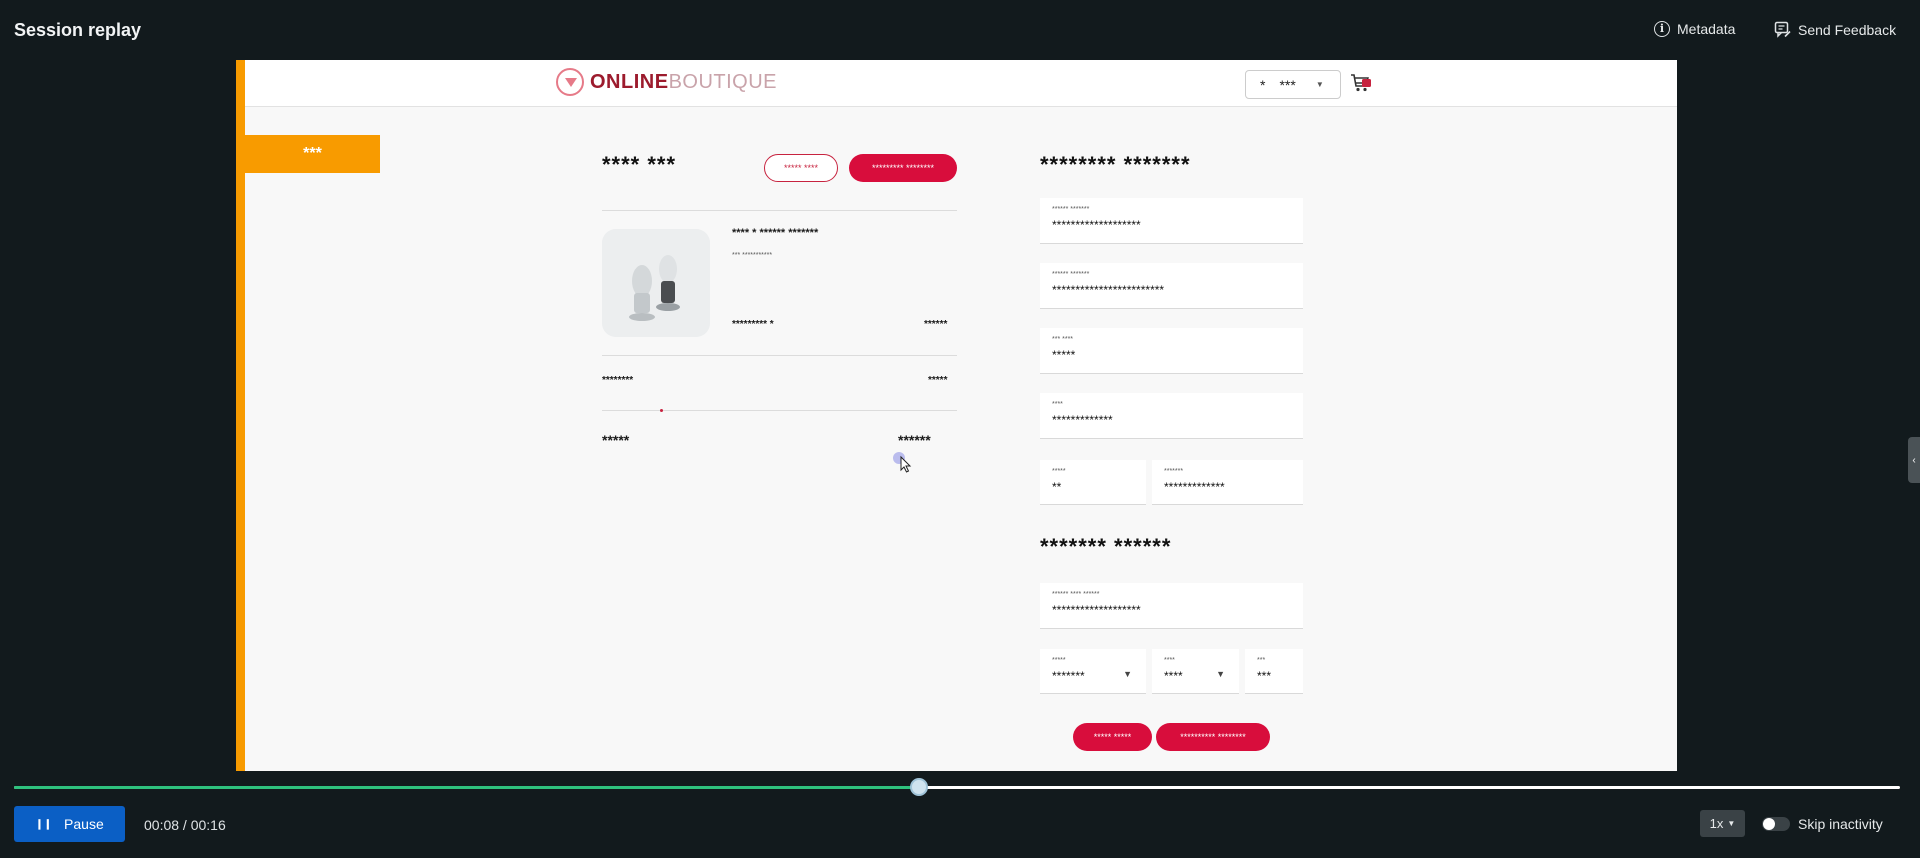 The image size is (1920, 858). I want to click on product-sku: *** ***********, so click(752, 255).